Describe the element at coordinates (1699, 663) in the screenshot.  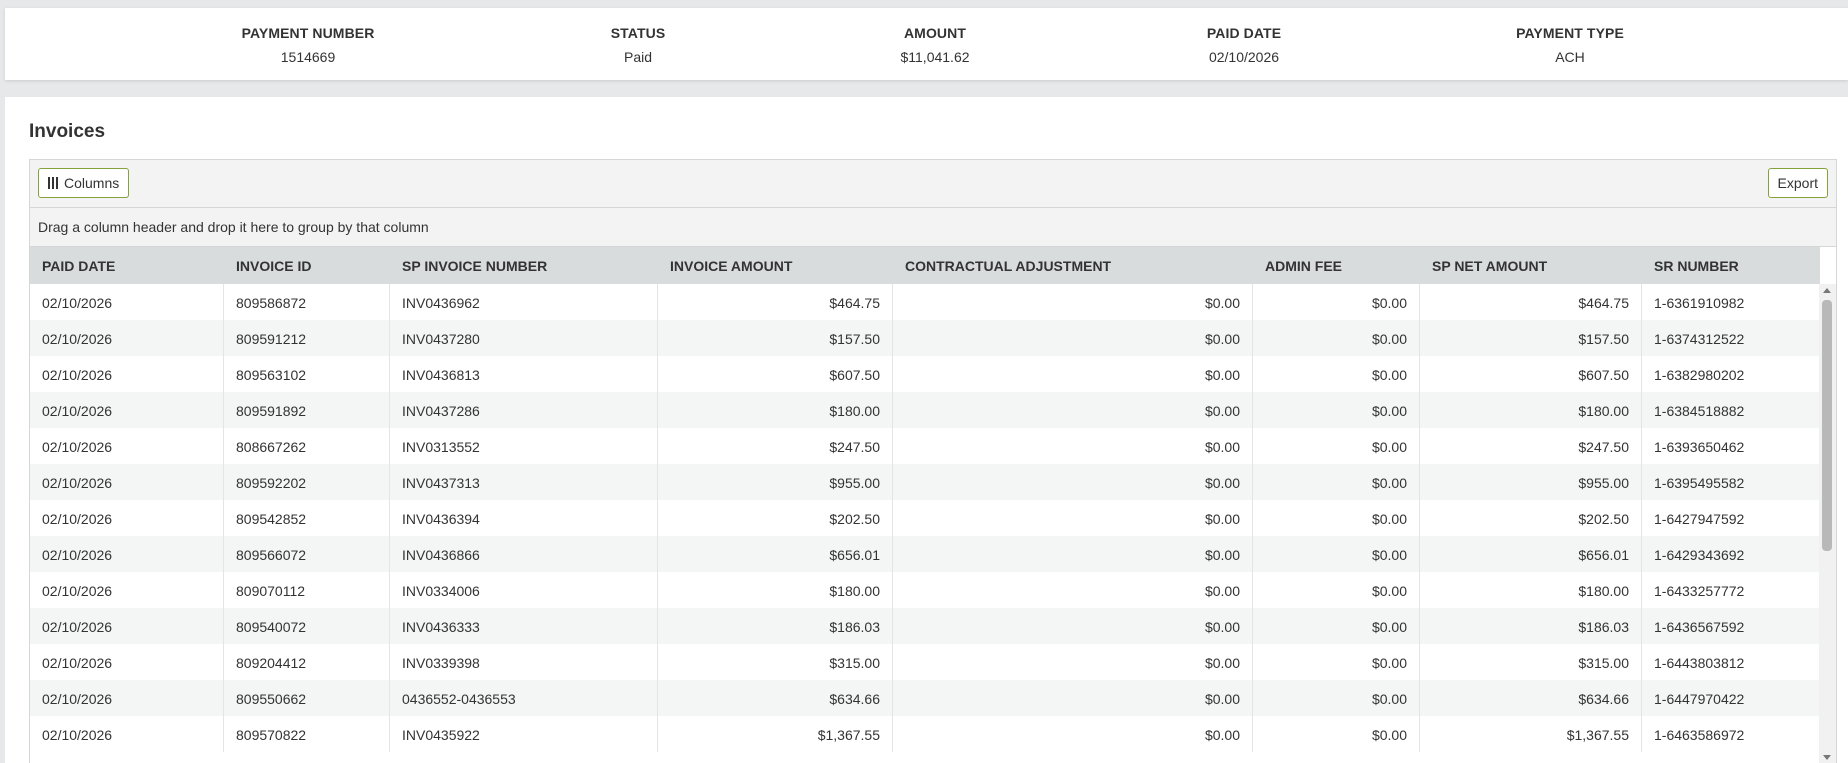
I see `table-cell: 1-6443803812` at that location.